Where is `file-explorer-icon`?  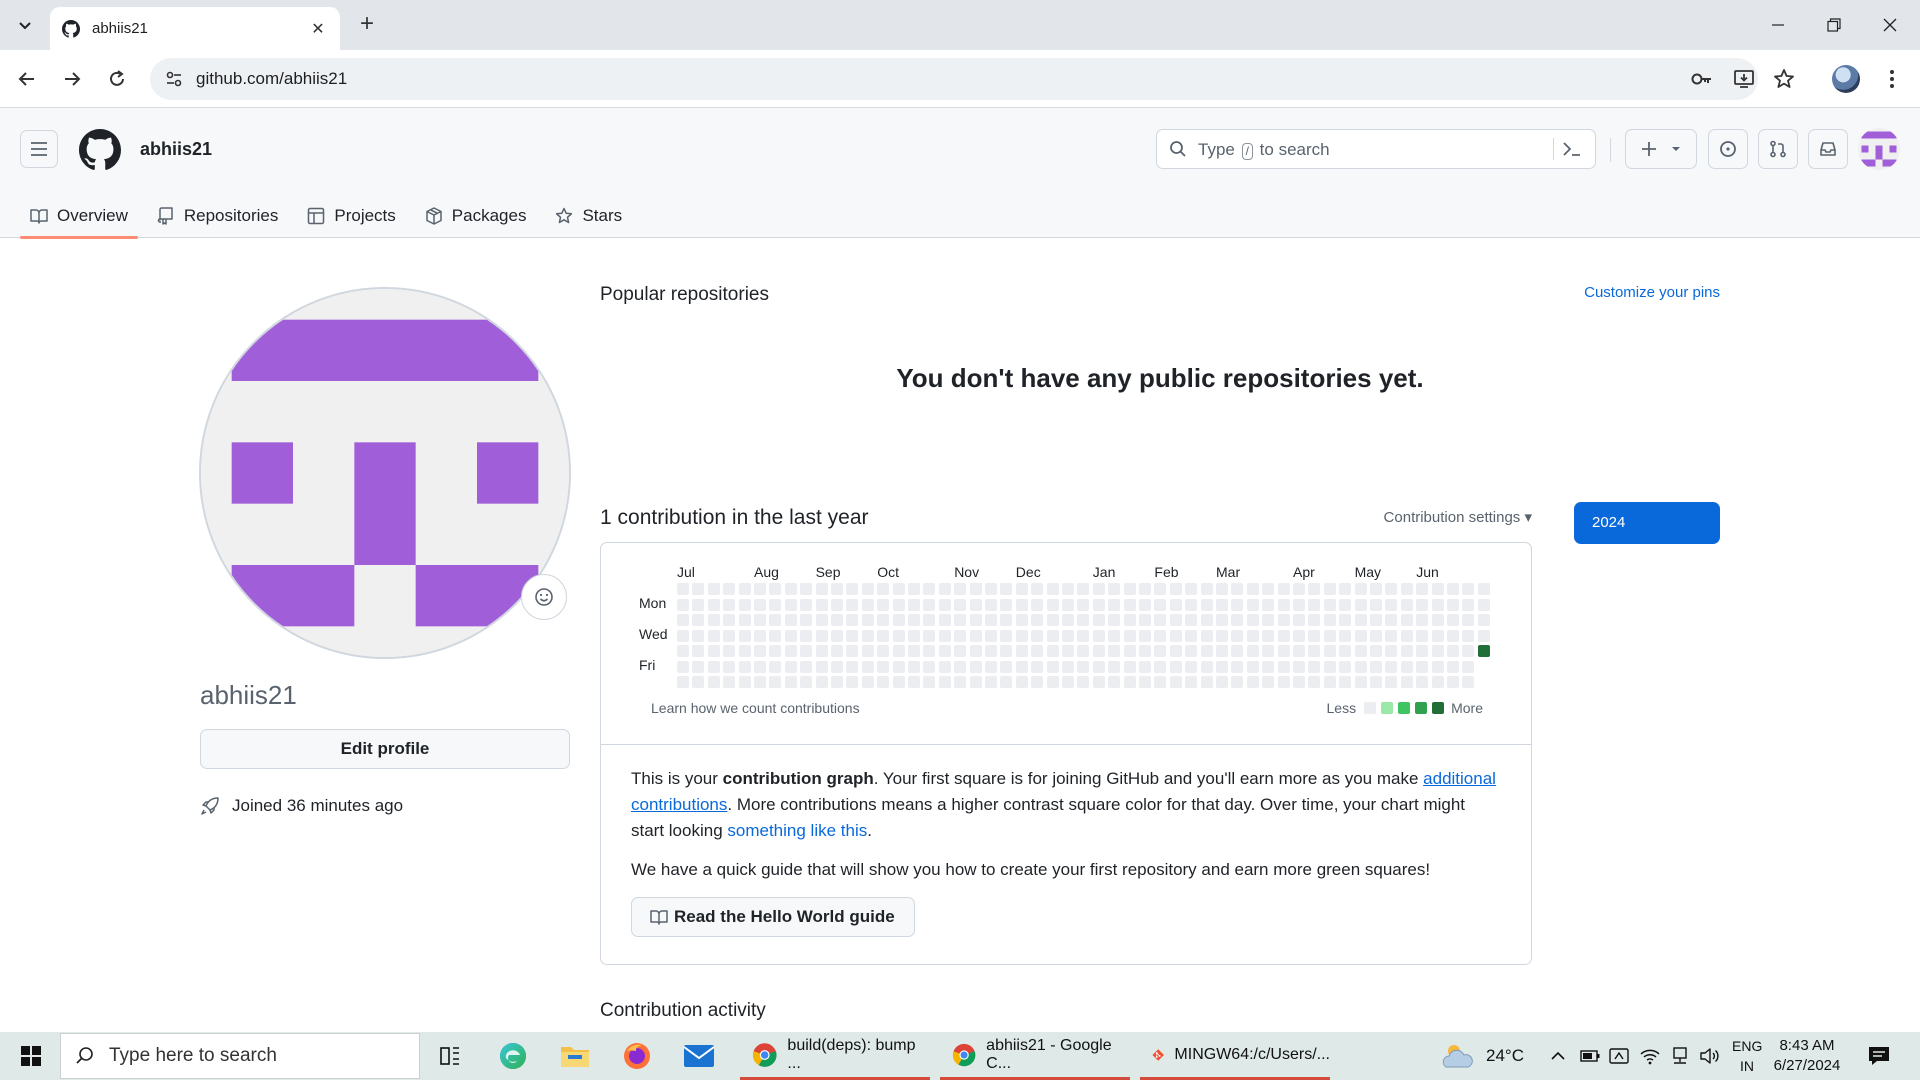 file-explorer-icon is located at coordinates (575, 1056).